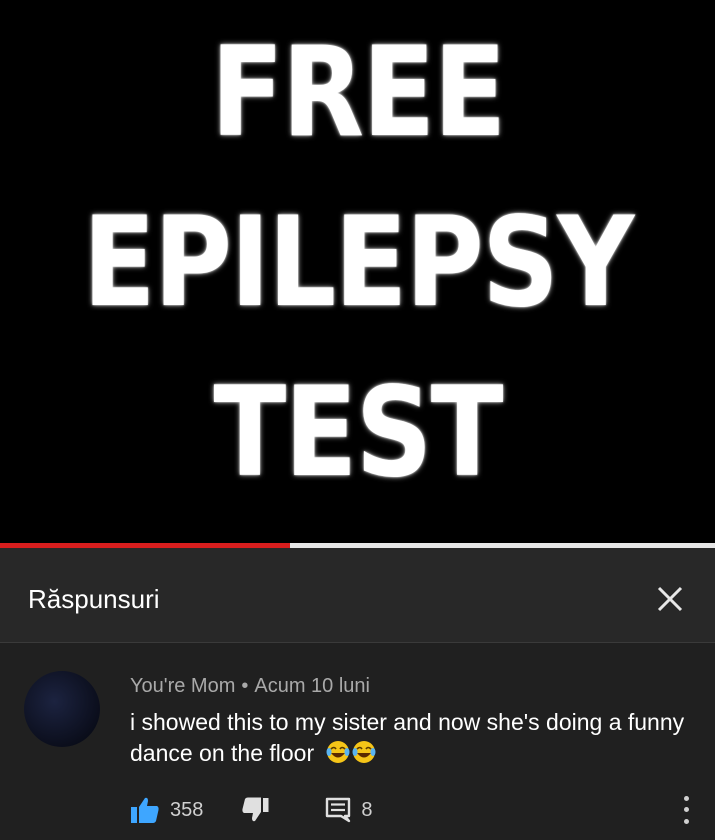 The height and width of the screenshot is (840, 715). Describe the element at coordinates (62, 709) in the screenshot. I see `avatar` at that location.